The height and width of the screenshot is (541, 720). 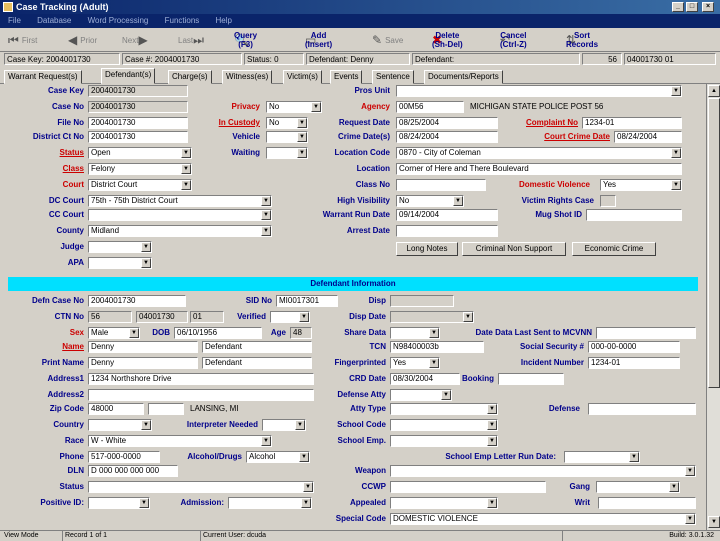 I want to click on country-select: ▼, so click(x=120, y=425).